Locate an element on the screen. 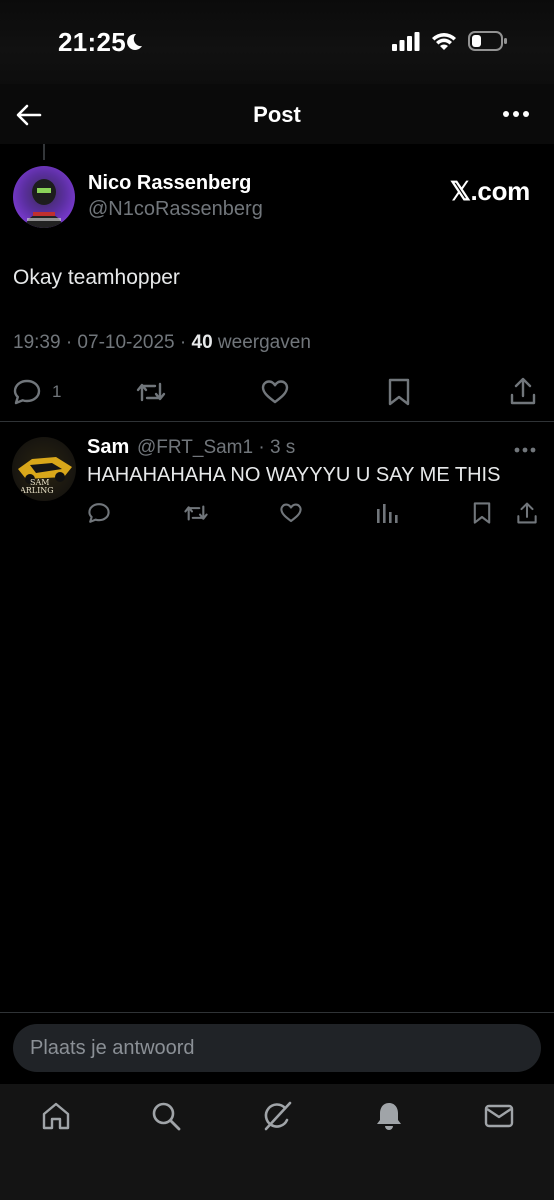 Image resolution: width=554 pixels, height=1200 pixels. reply-input is located at coordinates (277, 1048).